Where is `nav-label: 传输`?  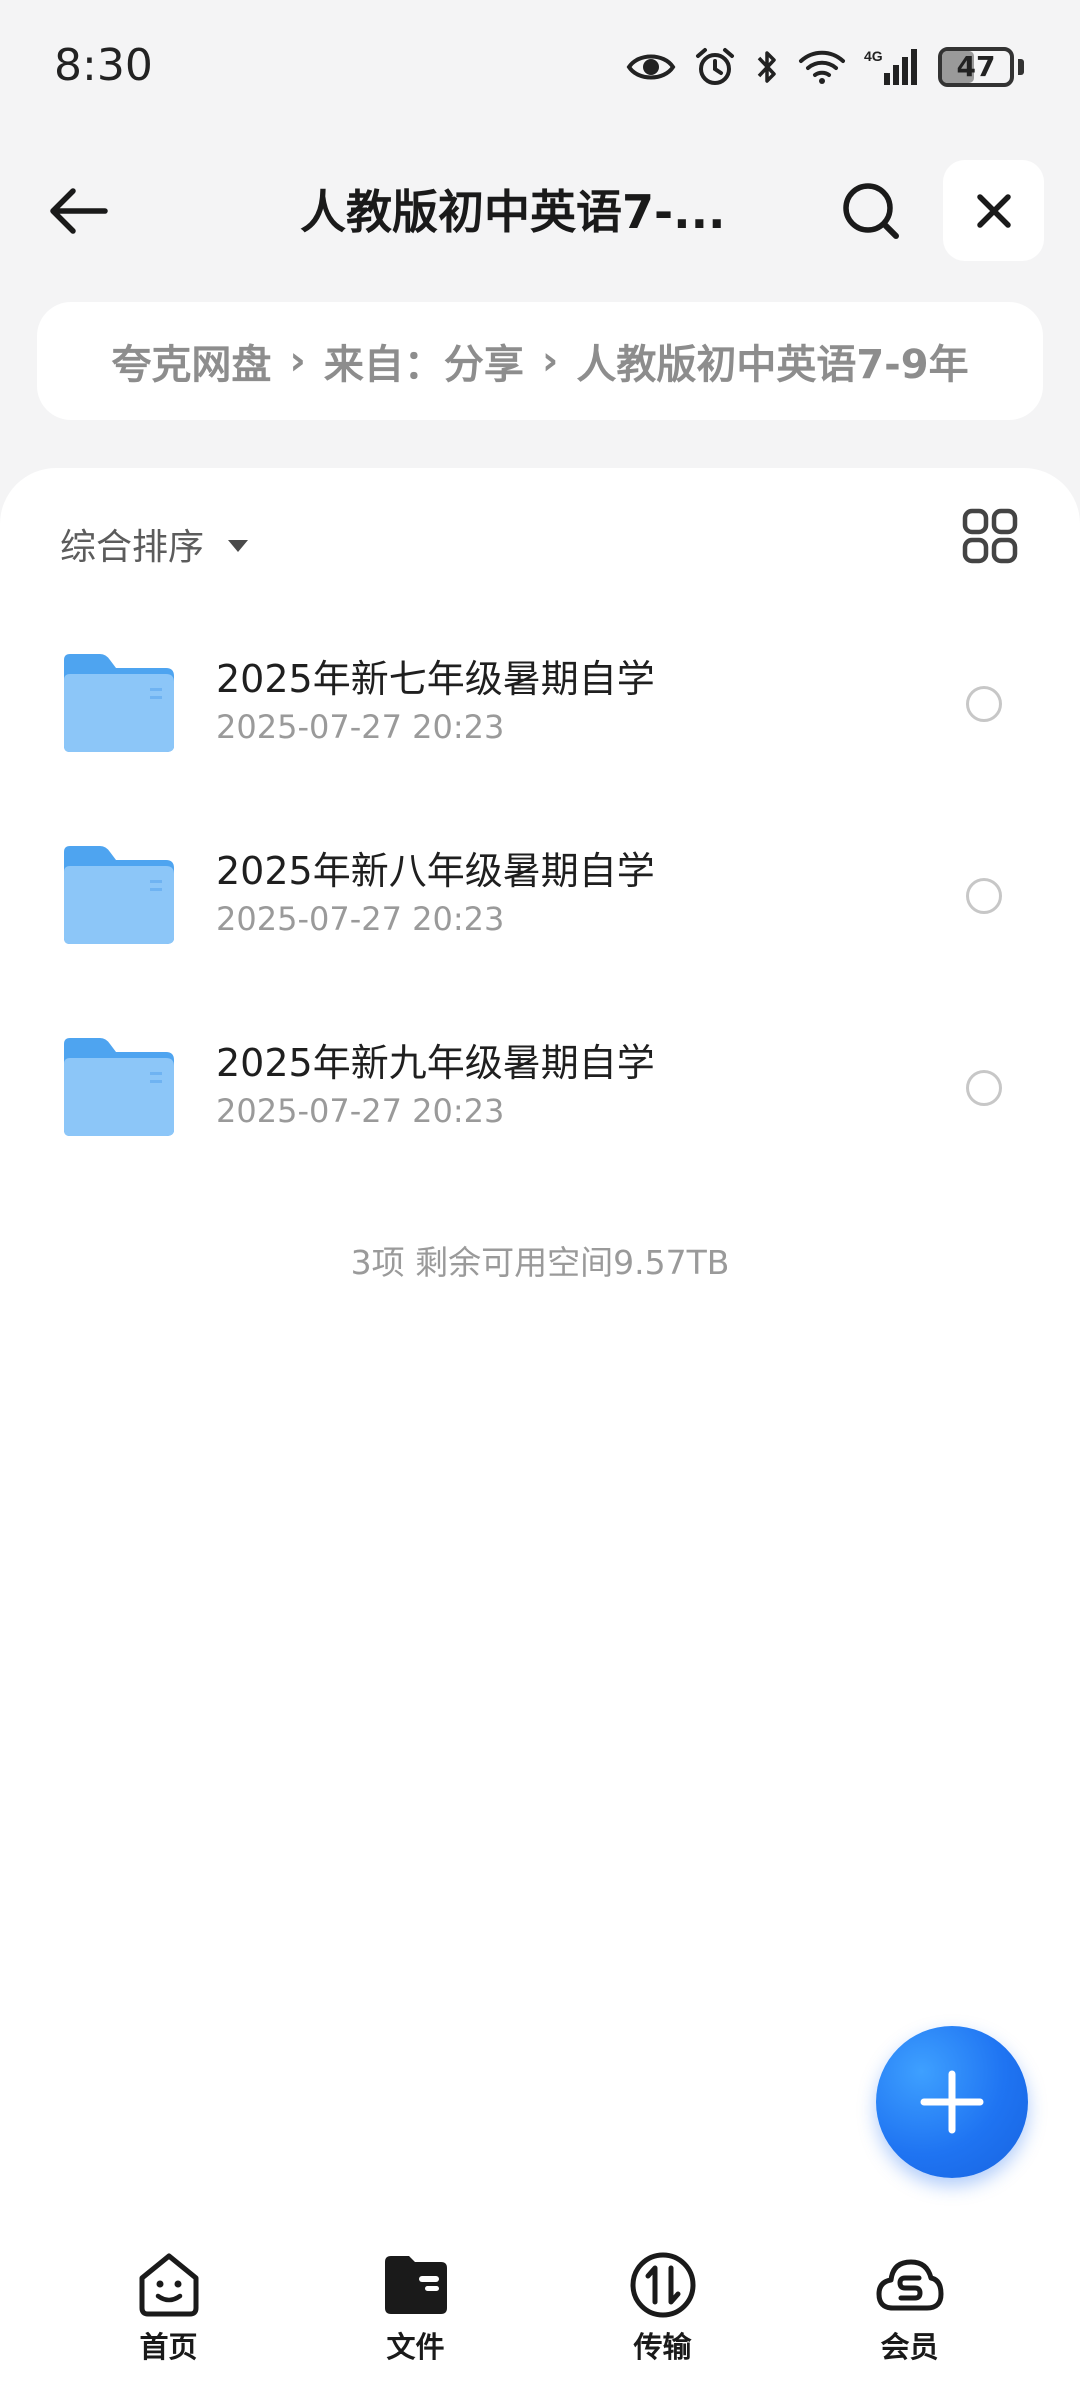 nav-label: 传输 is located at coordinates (662, 2347).